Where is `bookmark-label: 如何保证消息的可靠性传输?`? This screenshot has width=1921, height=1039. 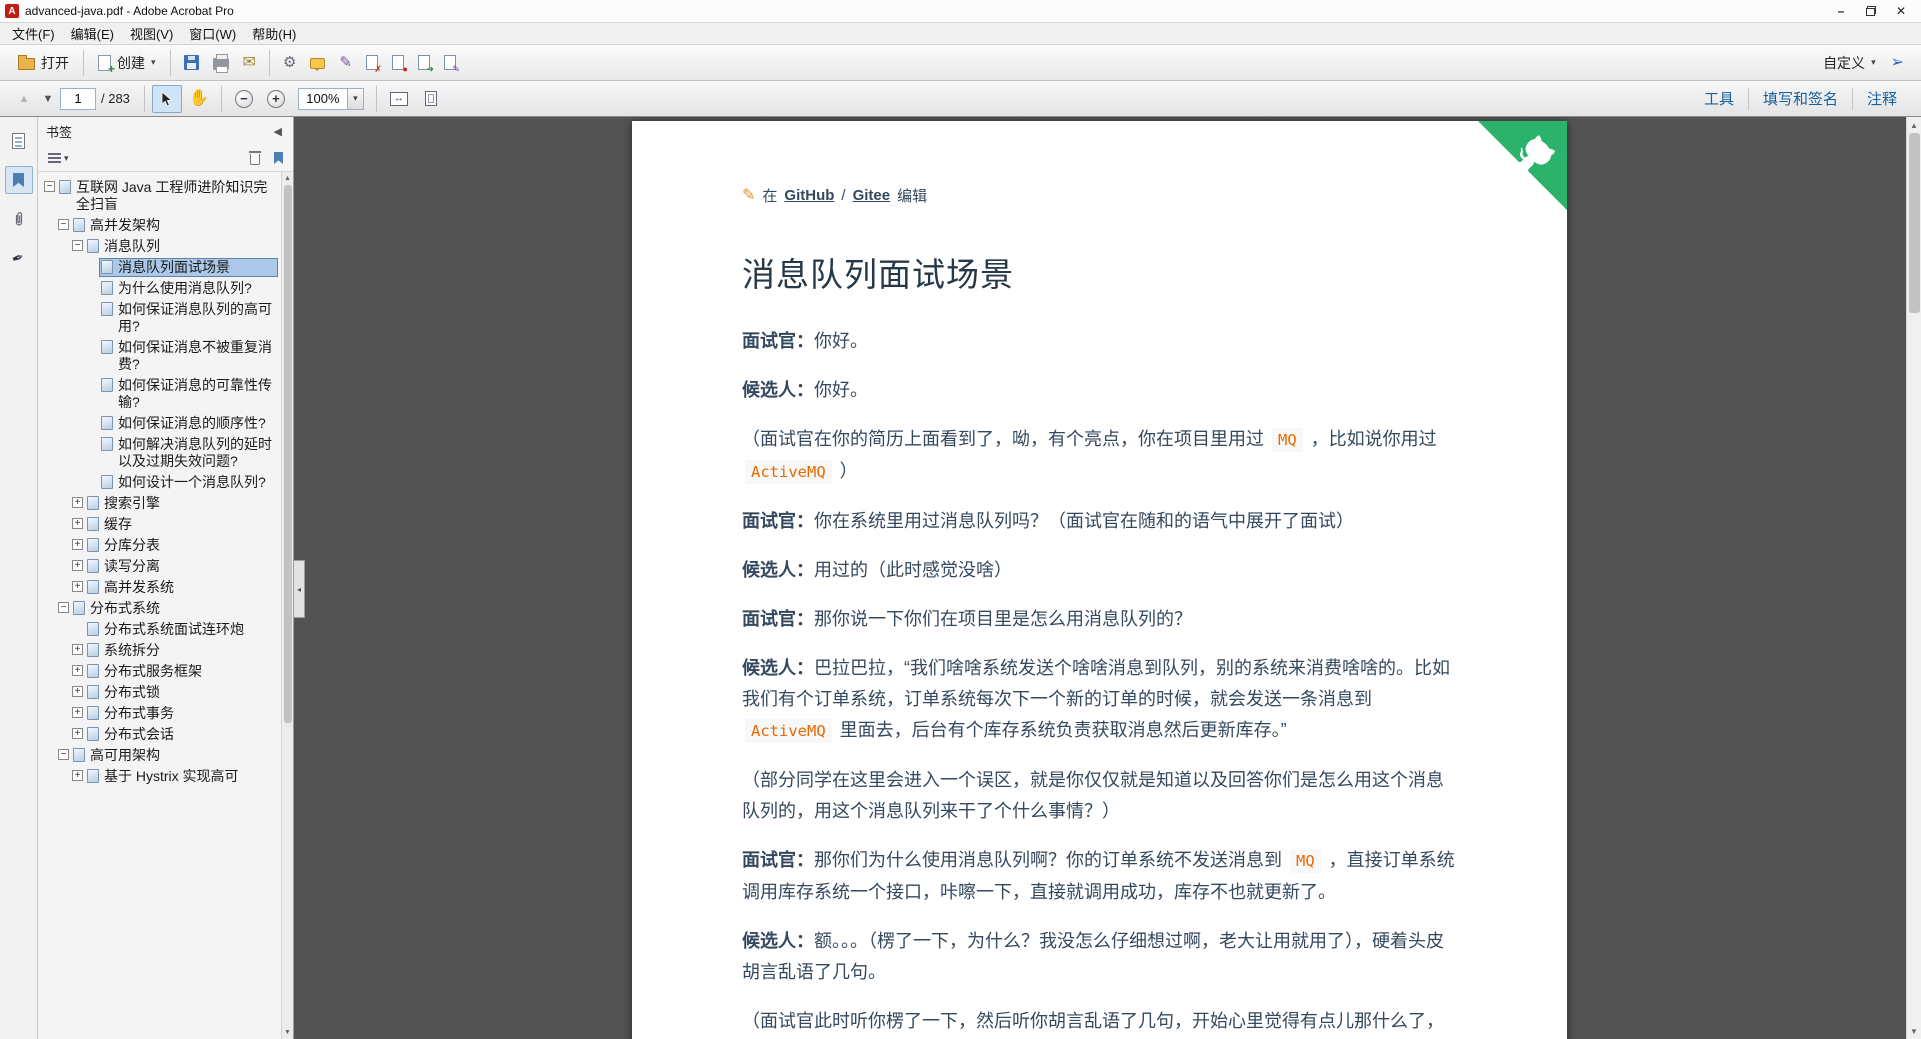 bookmark-label: 如何保证消息的可靠性传输? is located at coordinates (196, 394).